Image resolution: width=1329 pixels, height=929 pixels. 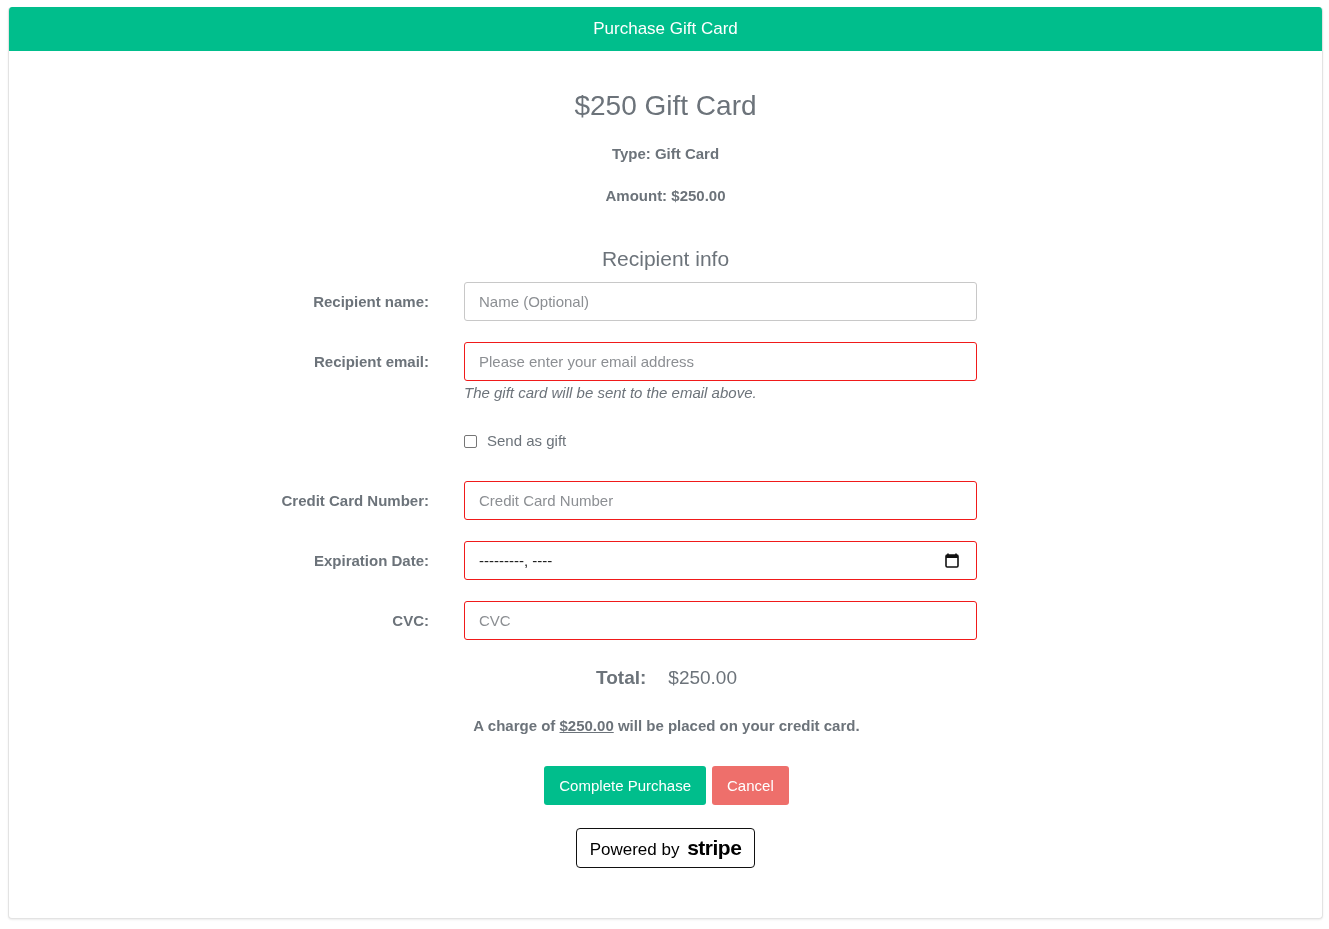 I want to click on product-detail: Amount: $250.00, so click(x=665, y=196).